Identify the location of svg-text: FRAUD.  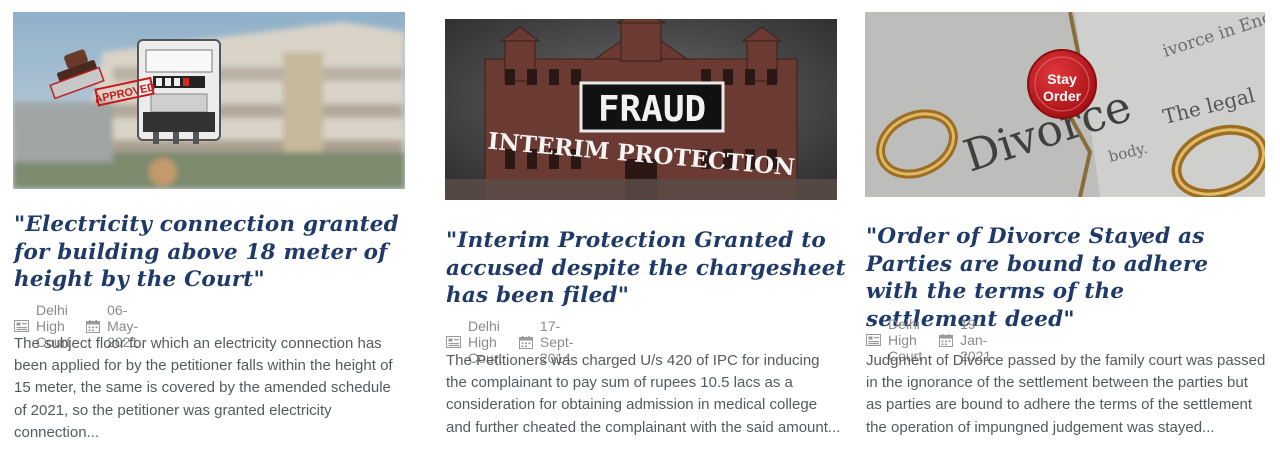
(652, 109).